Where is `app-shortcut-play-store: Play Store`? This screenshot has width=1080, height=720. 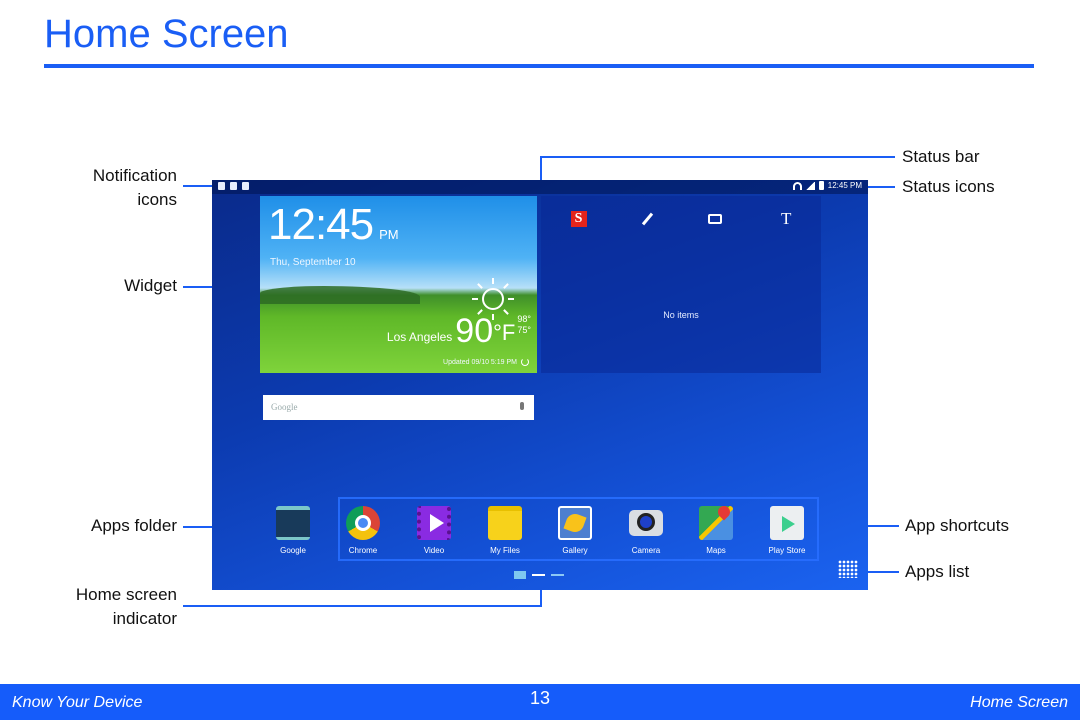
app-shortcut-play-store: Play Store is located at coordinates (787, 530).